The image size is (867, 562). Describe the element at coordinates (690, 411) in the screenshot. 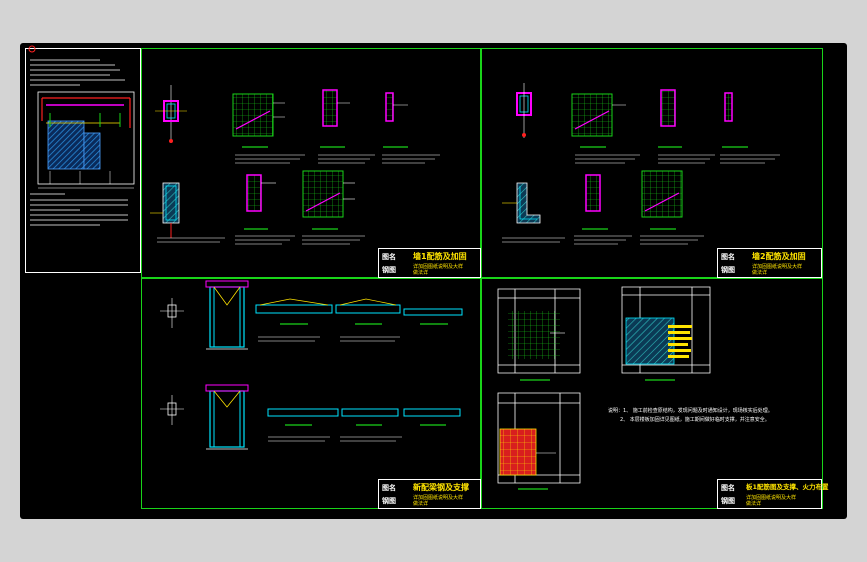

I see `note-line-1: 说明：1、 施工前检查原结构，发现问题及时通知设计，现场核实后处理。` at that location.